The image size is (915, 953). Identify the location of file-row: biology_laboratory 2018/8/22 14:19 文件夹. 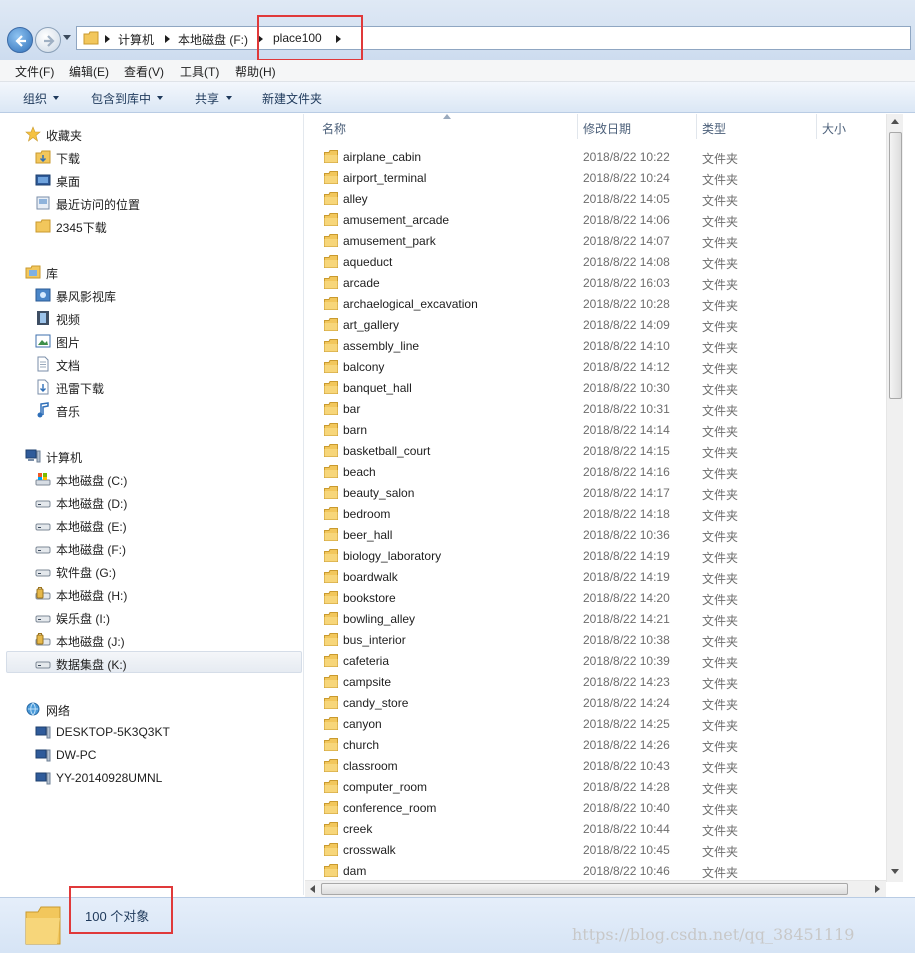
(595, 556).